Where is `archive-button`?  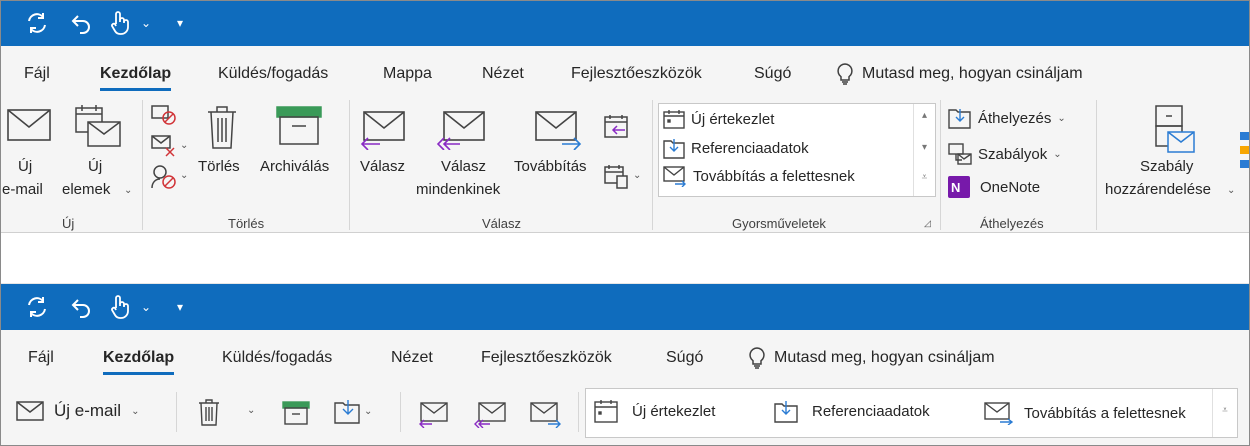
archive-button is located at coordinates (299, 127).